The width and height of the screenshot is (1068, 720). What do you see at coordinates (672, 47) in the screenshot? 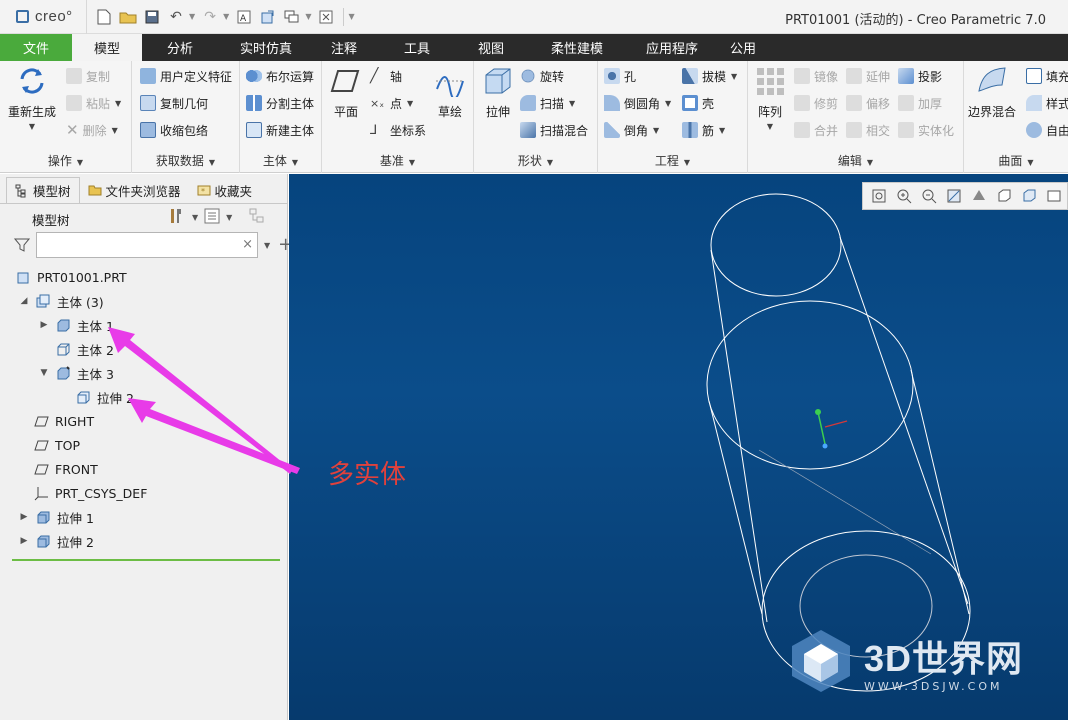
I see `tab-applications: 应用程序` at bounding box center [672, 47].